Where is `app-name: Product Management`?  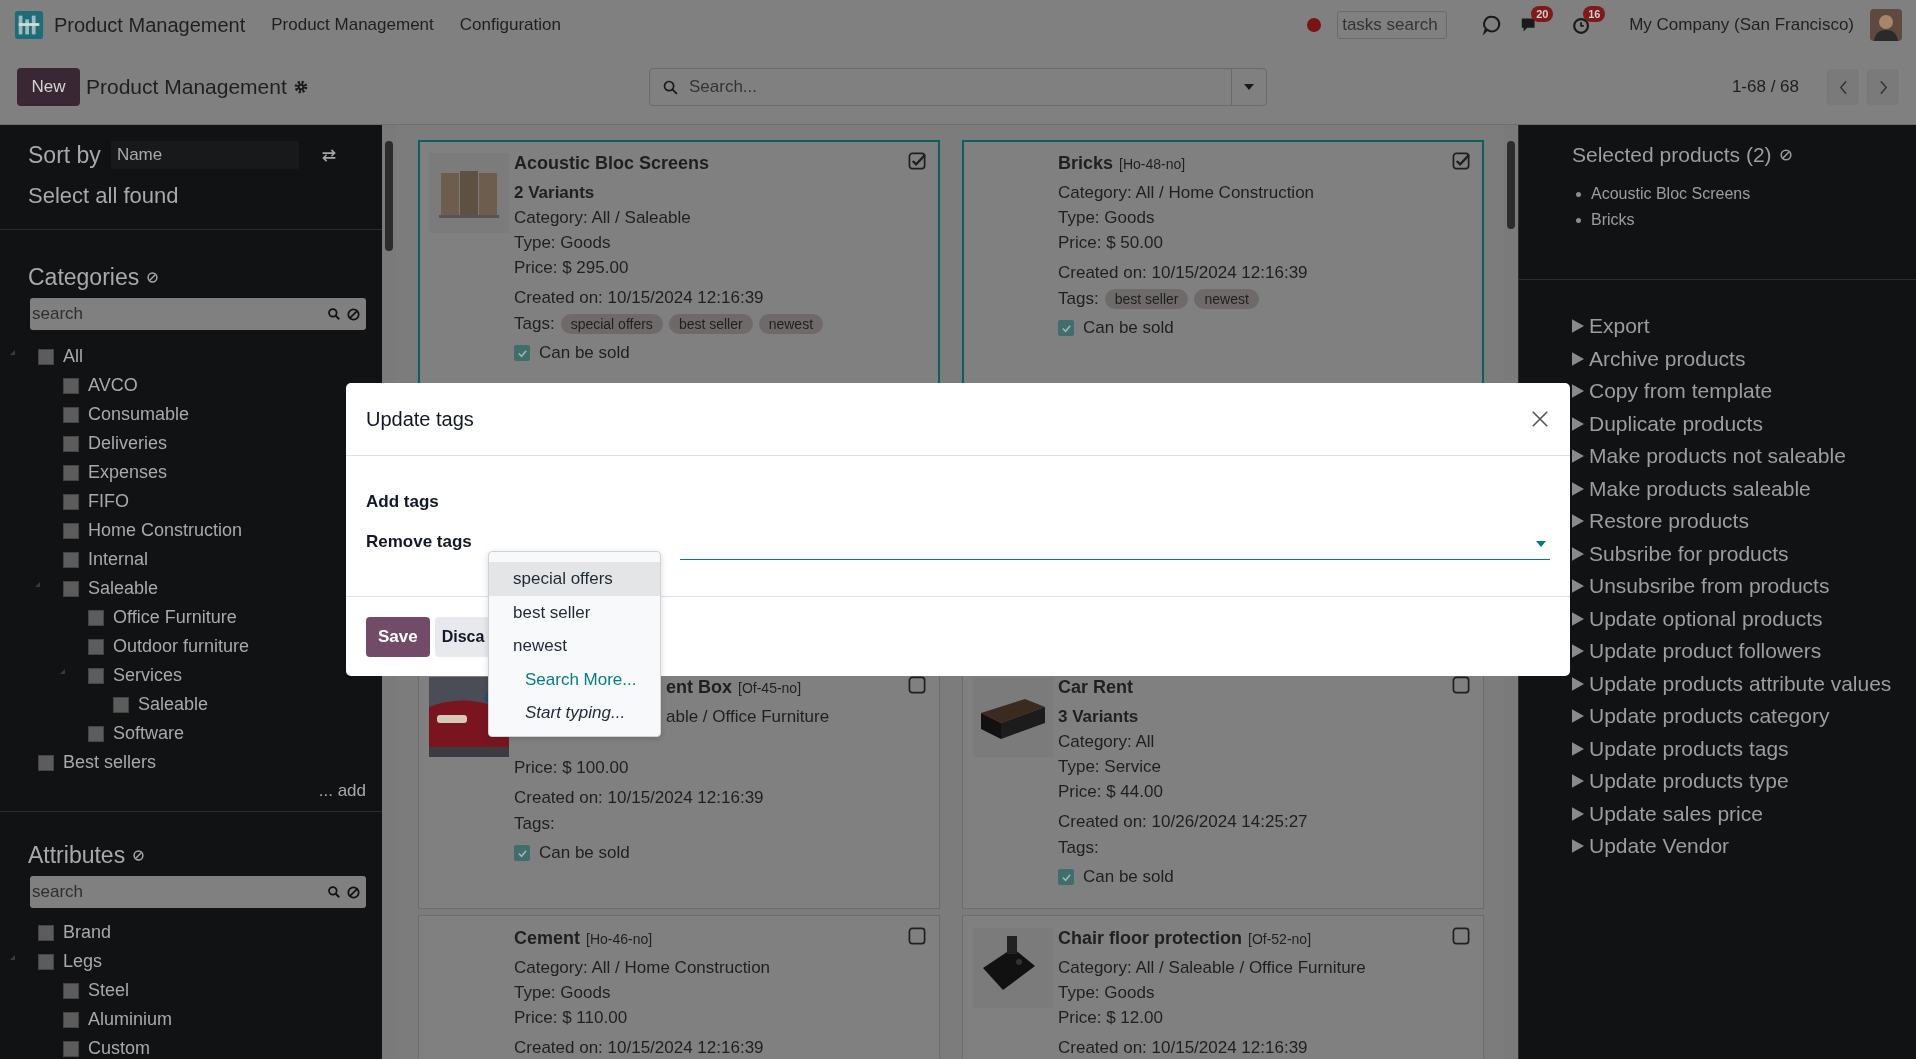 app-name: Product Management is located at coordinates (150, 25).